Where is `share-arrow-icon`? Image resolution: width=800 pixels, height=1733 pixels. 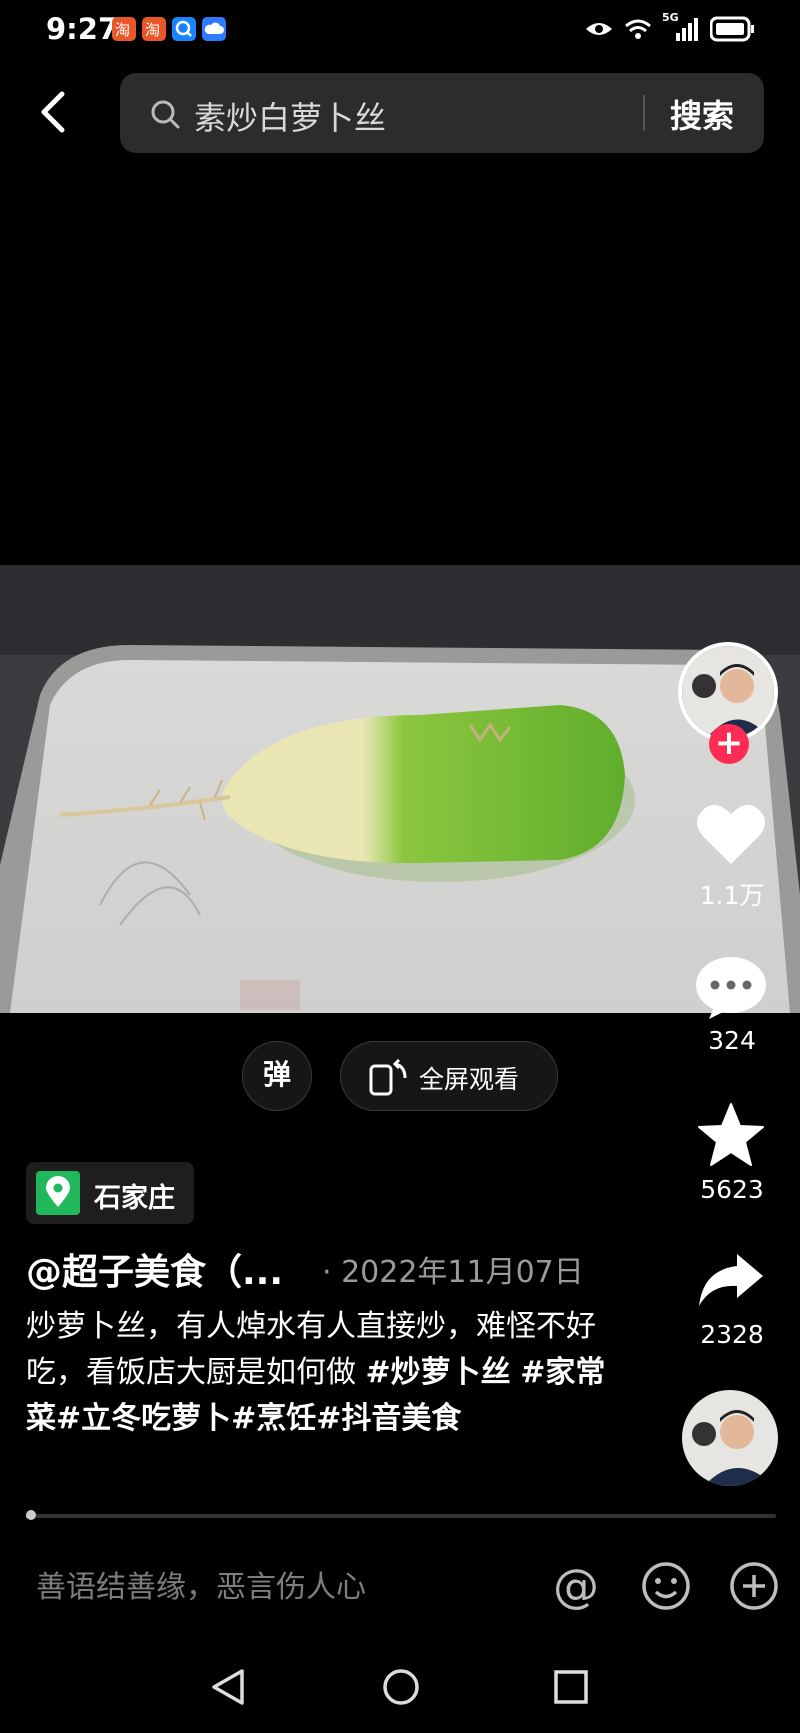 share-arrow-icon is located at coordinates (731, 1280).